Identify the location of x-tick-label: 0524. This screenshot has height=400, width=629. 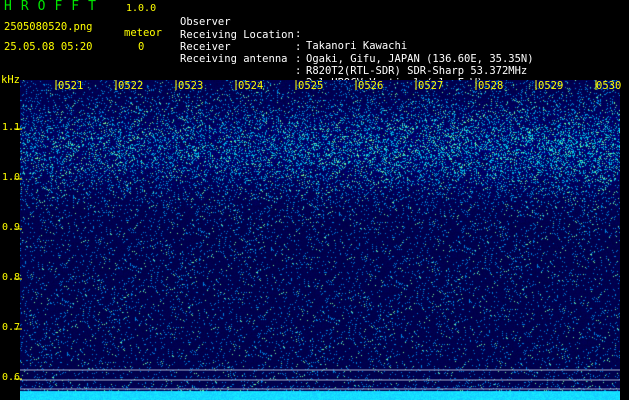
(251, 86).